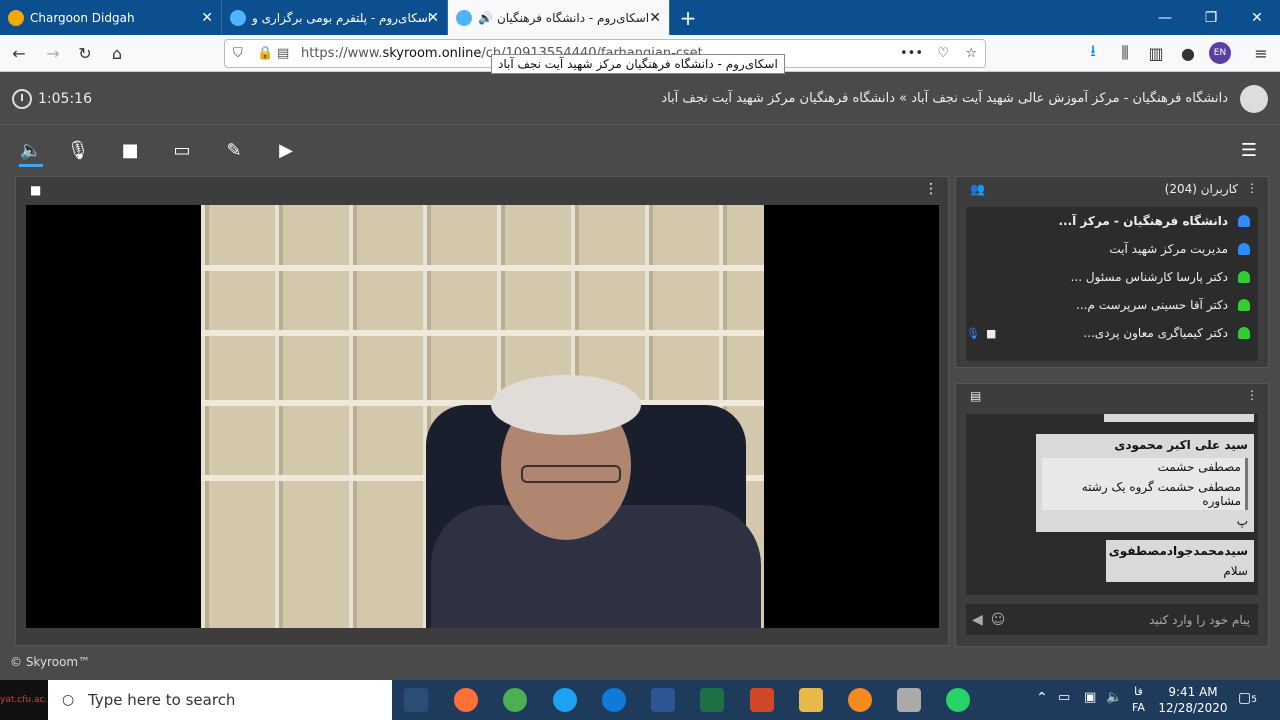 The width and height of the screenshot is (1280, 720). Describe the element at coordinates (1247, 698) in the screenshot. I see `notification-icon: ▢5` at that location.